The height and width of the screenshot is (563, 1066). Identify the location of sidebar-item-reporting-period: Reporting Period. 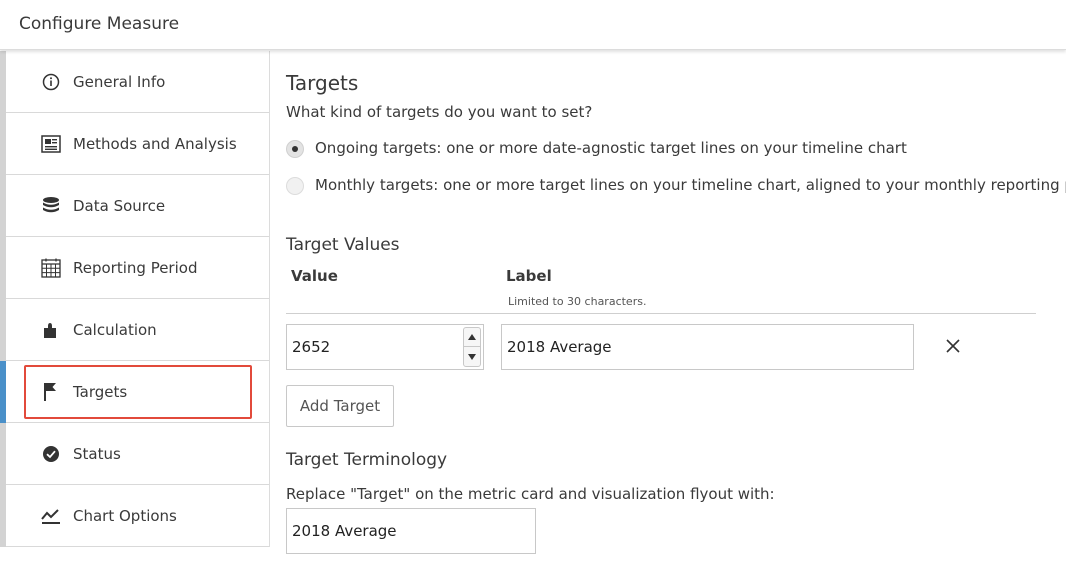
(137, 268).